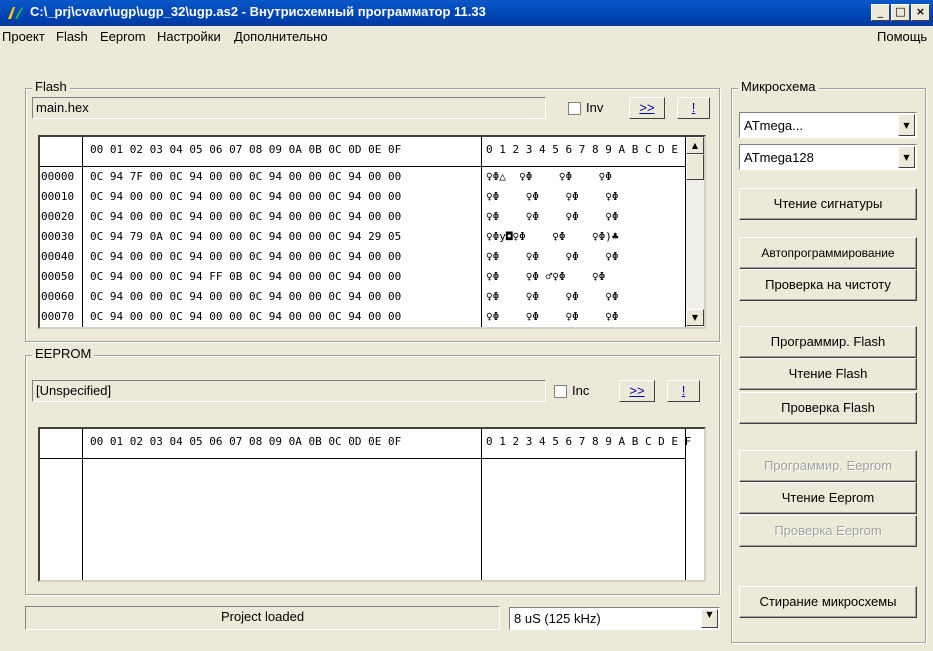 This screenshot has height=651, width=933. Describe the element at coordinates (262, 618) in the screenshot. I see `status-text: Project loaded` at that location.